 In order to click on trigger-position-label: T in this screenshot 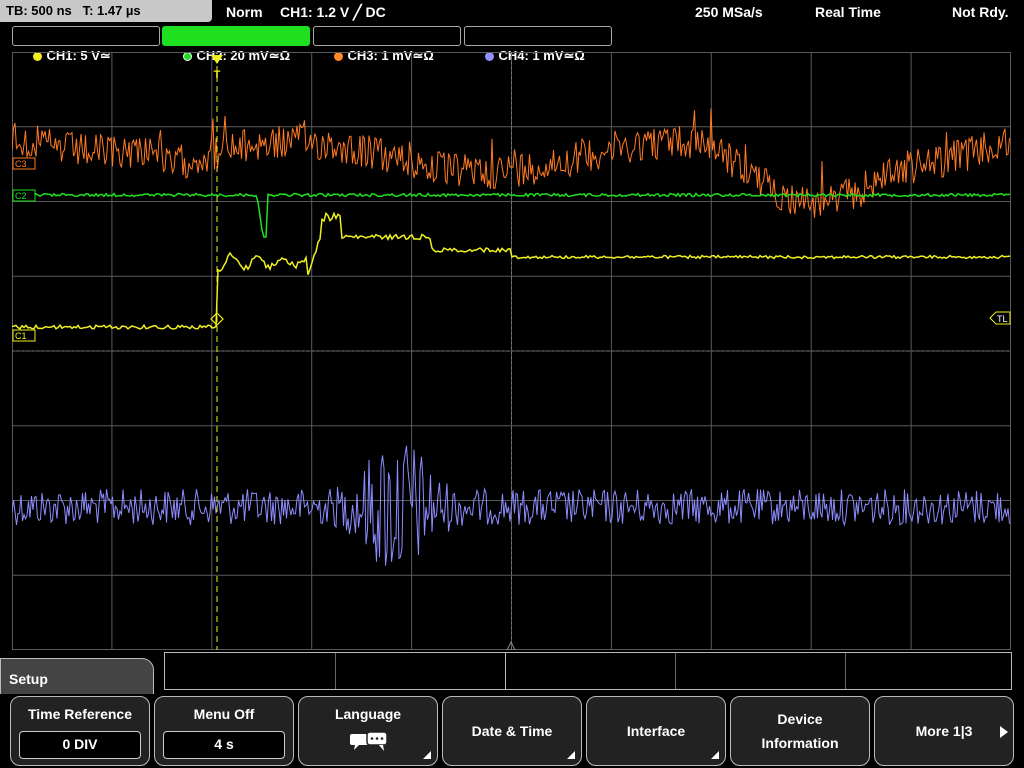, I will do `click(217, 75)`.